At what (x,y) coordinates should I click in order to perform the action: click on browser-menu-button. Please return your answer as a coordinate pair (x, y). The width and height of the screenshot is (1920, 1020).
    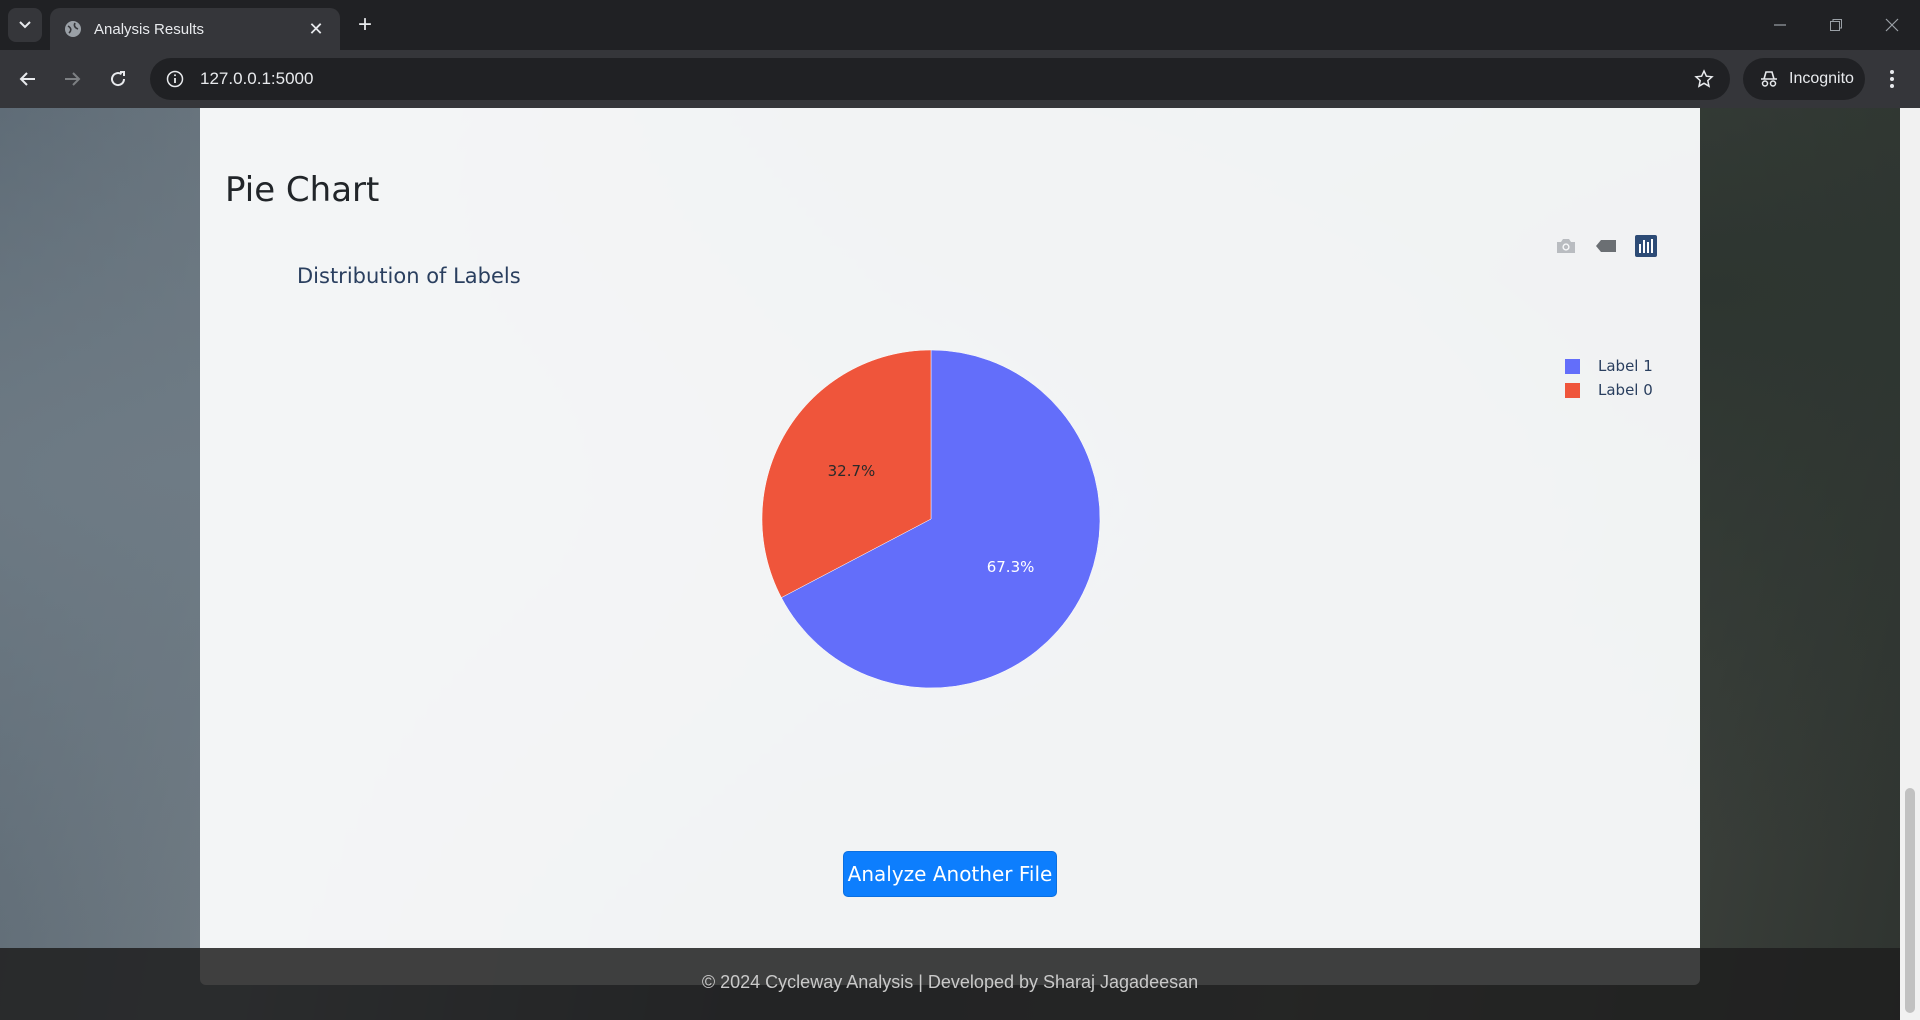
    Looking at the image, I should click on (1892, 79).